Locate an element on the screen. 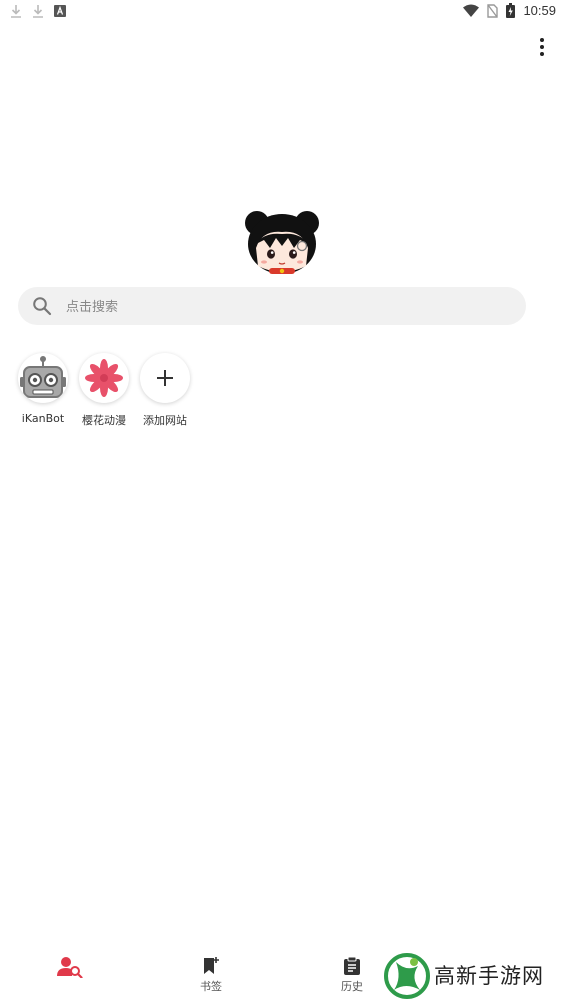 This screenshot has width=564, height=1002. add-website-button: 添加网站 is located at coordinates (165, 390).